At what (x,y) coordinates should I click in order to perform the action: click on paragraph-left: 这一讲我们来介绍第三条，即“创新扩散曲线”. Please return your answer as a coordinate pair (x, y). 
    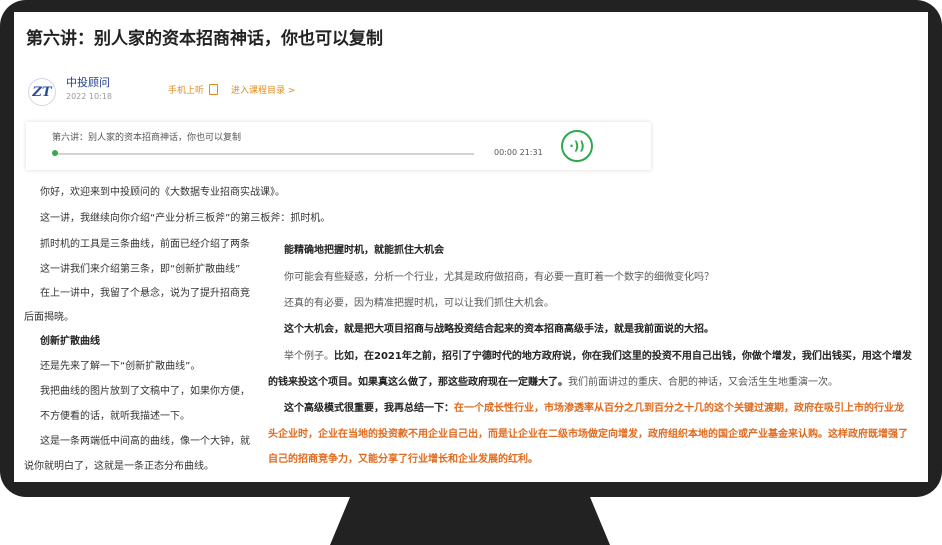
    Looking at the image, I should click on (140, 269).